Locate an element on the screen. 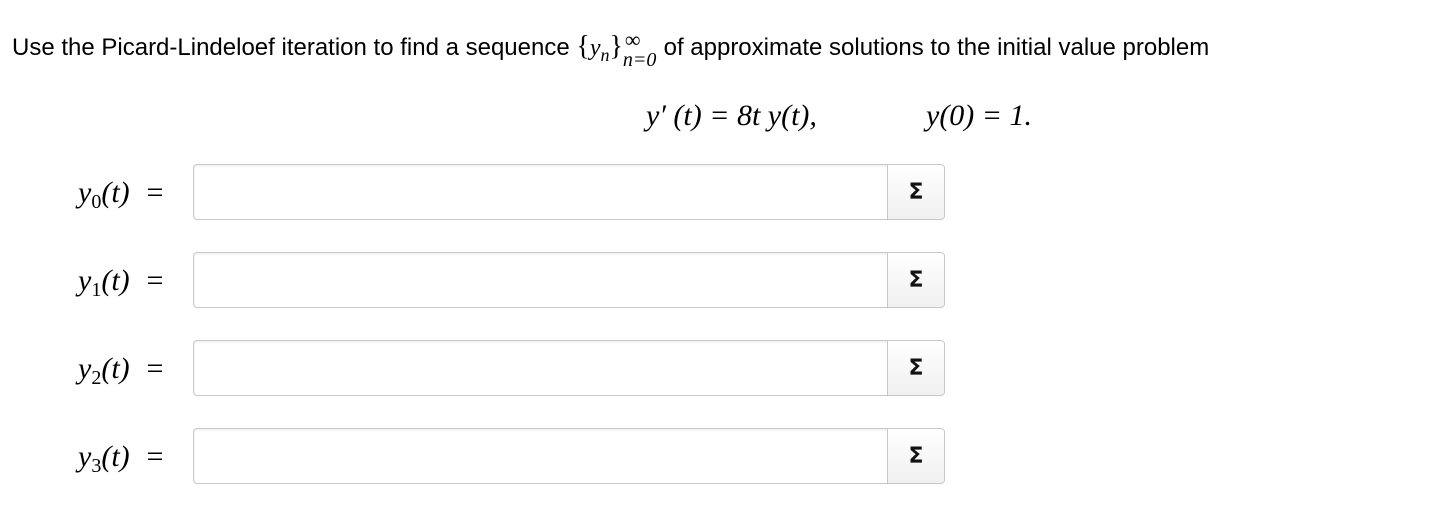 This screenshot has height=530, width=1448. answer-row-y3: y3(t) = Σ is located at coordinates (724, 457).